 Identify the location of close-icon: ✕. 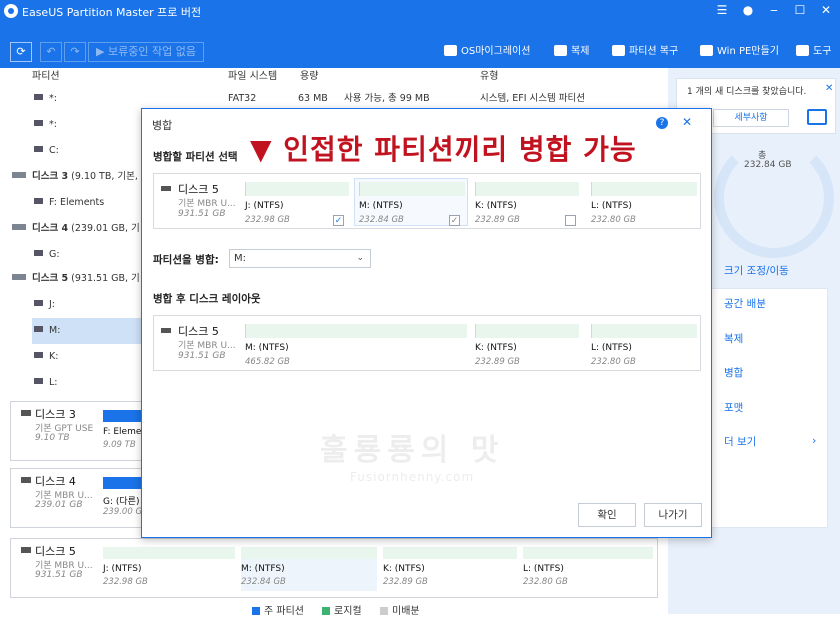
(829, 88).